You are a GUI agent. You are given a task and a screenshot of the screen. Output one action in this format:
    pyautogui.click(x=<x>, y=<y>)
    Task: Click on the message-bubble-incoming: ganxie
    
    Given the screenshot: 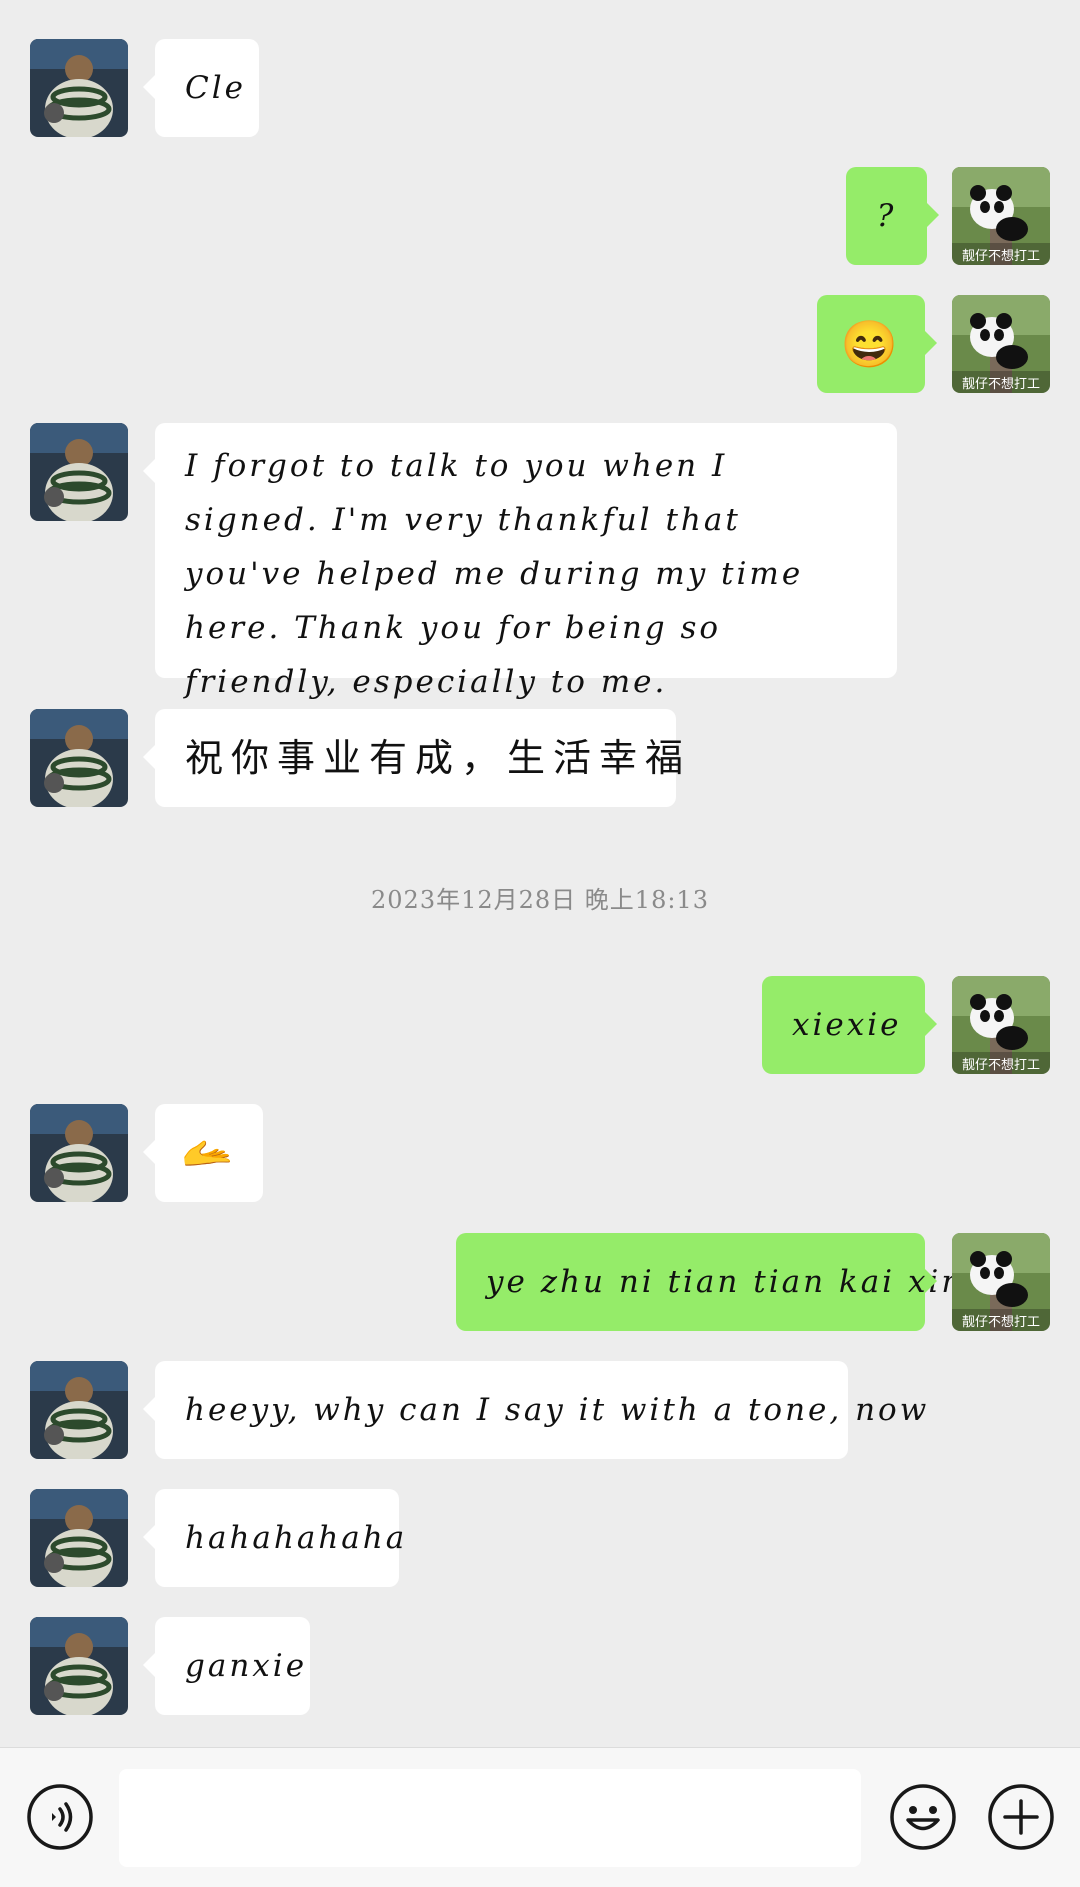 What is the action you would take?
    pyautogui.click(x=226, y=1666)
    